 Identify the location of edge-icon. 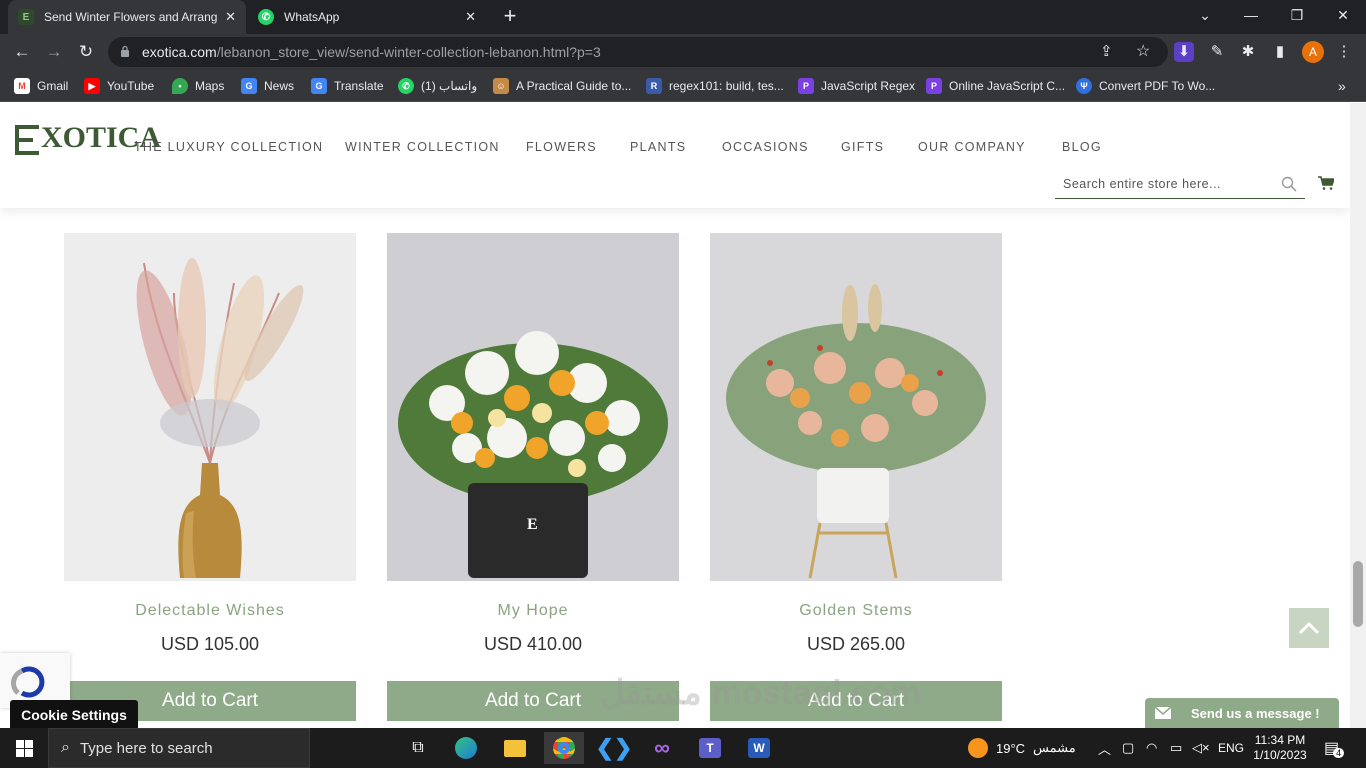
(466, 748).